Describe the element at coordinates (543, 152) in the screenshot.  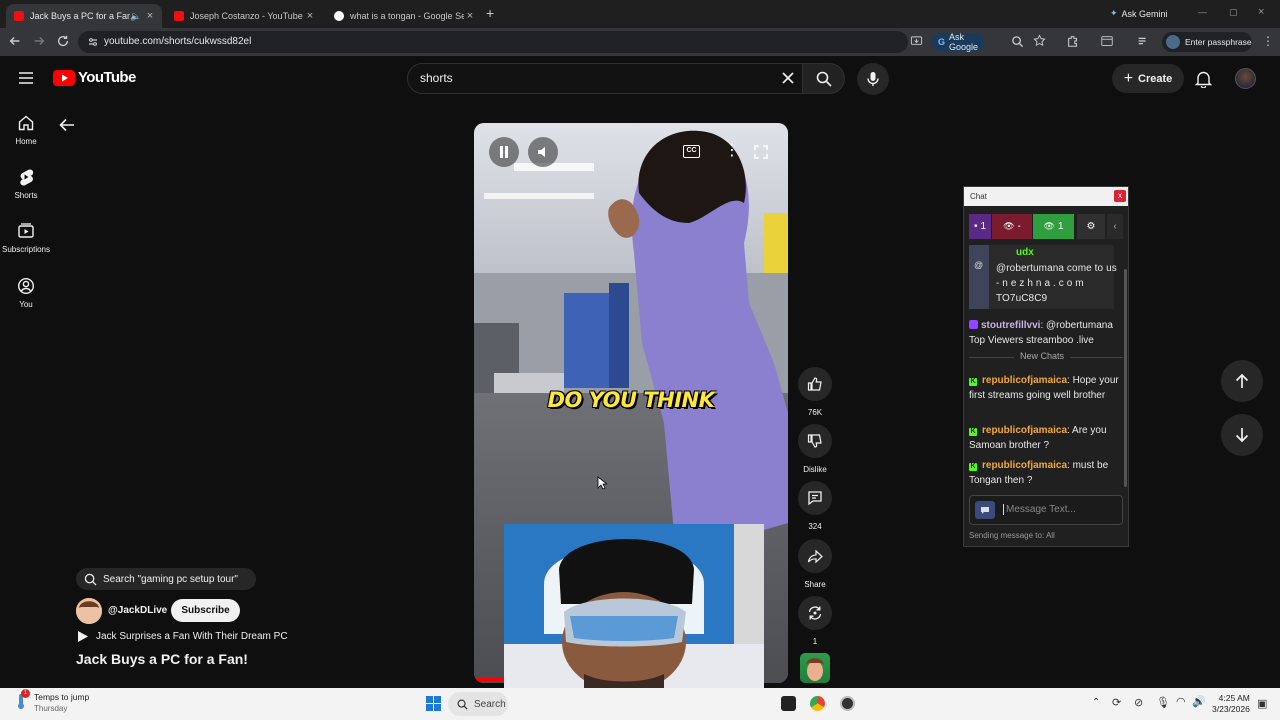
I see `volume-button` at that location.